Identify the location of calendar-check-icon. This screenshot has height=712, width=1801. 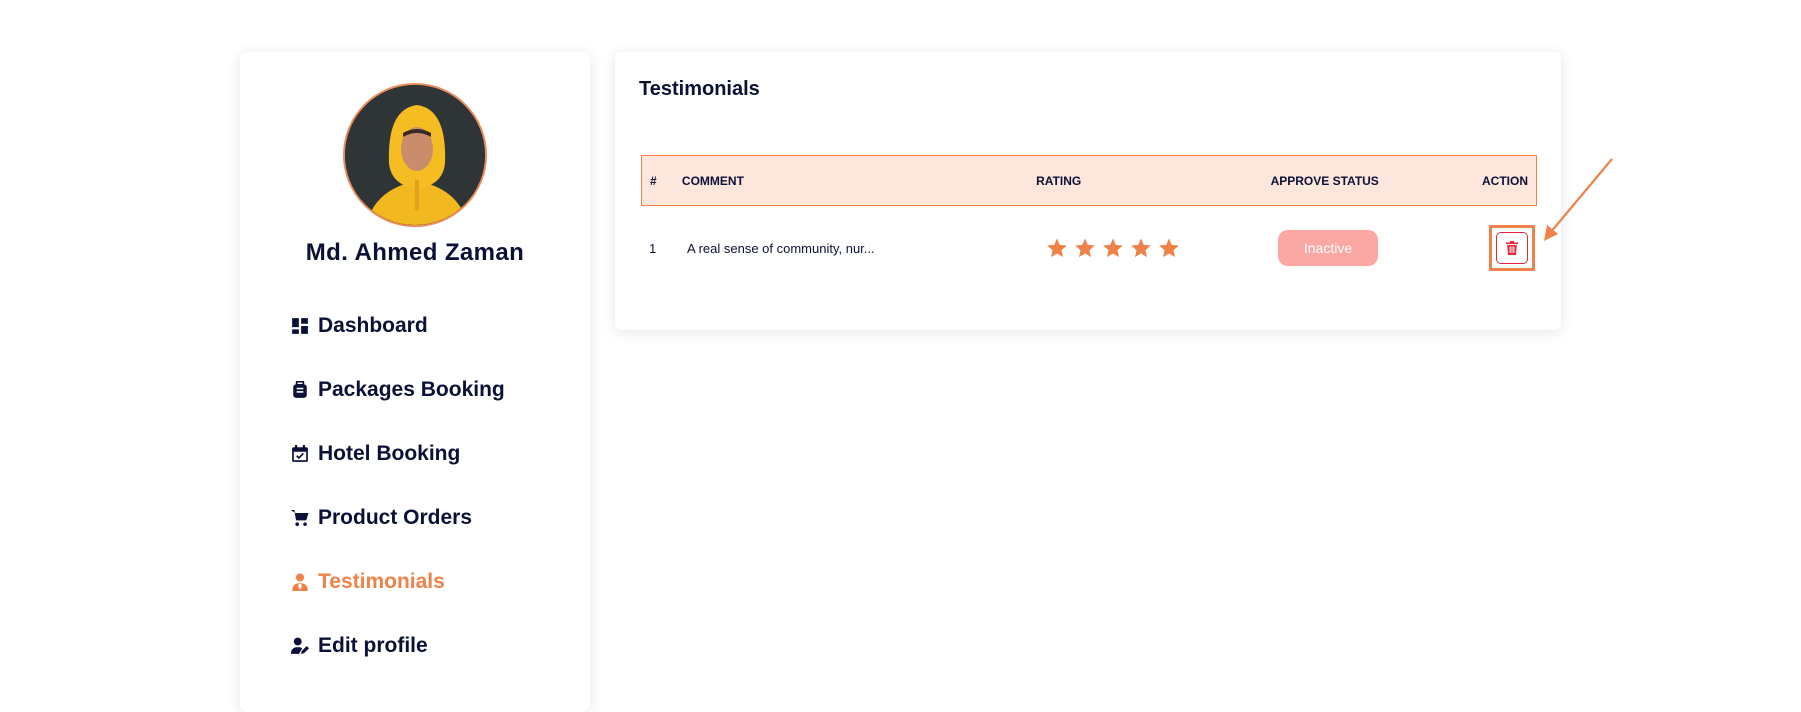
(300, 454).